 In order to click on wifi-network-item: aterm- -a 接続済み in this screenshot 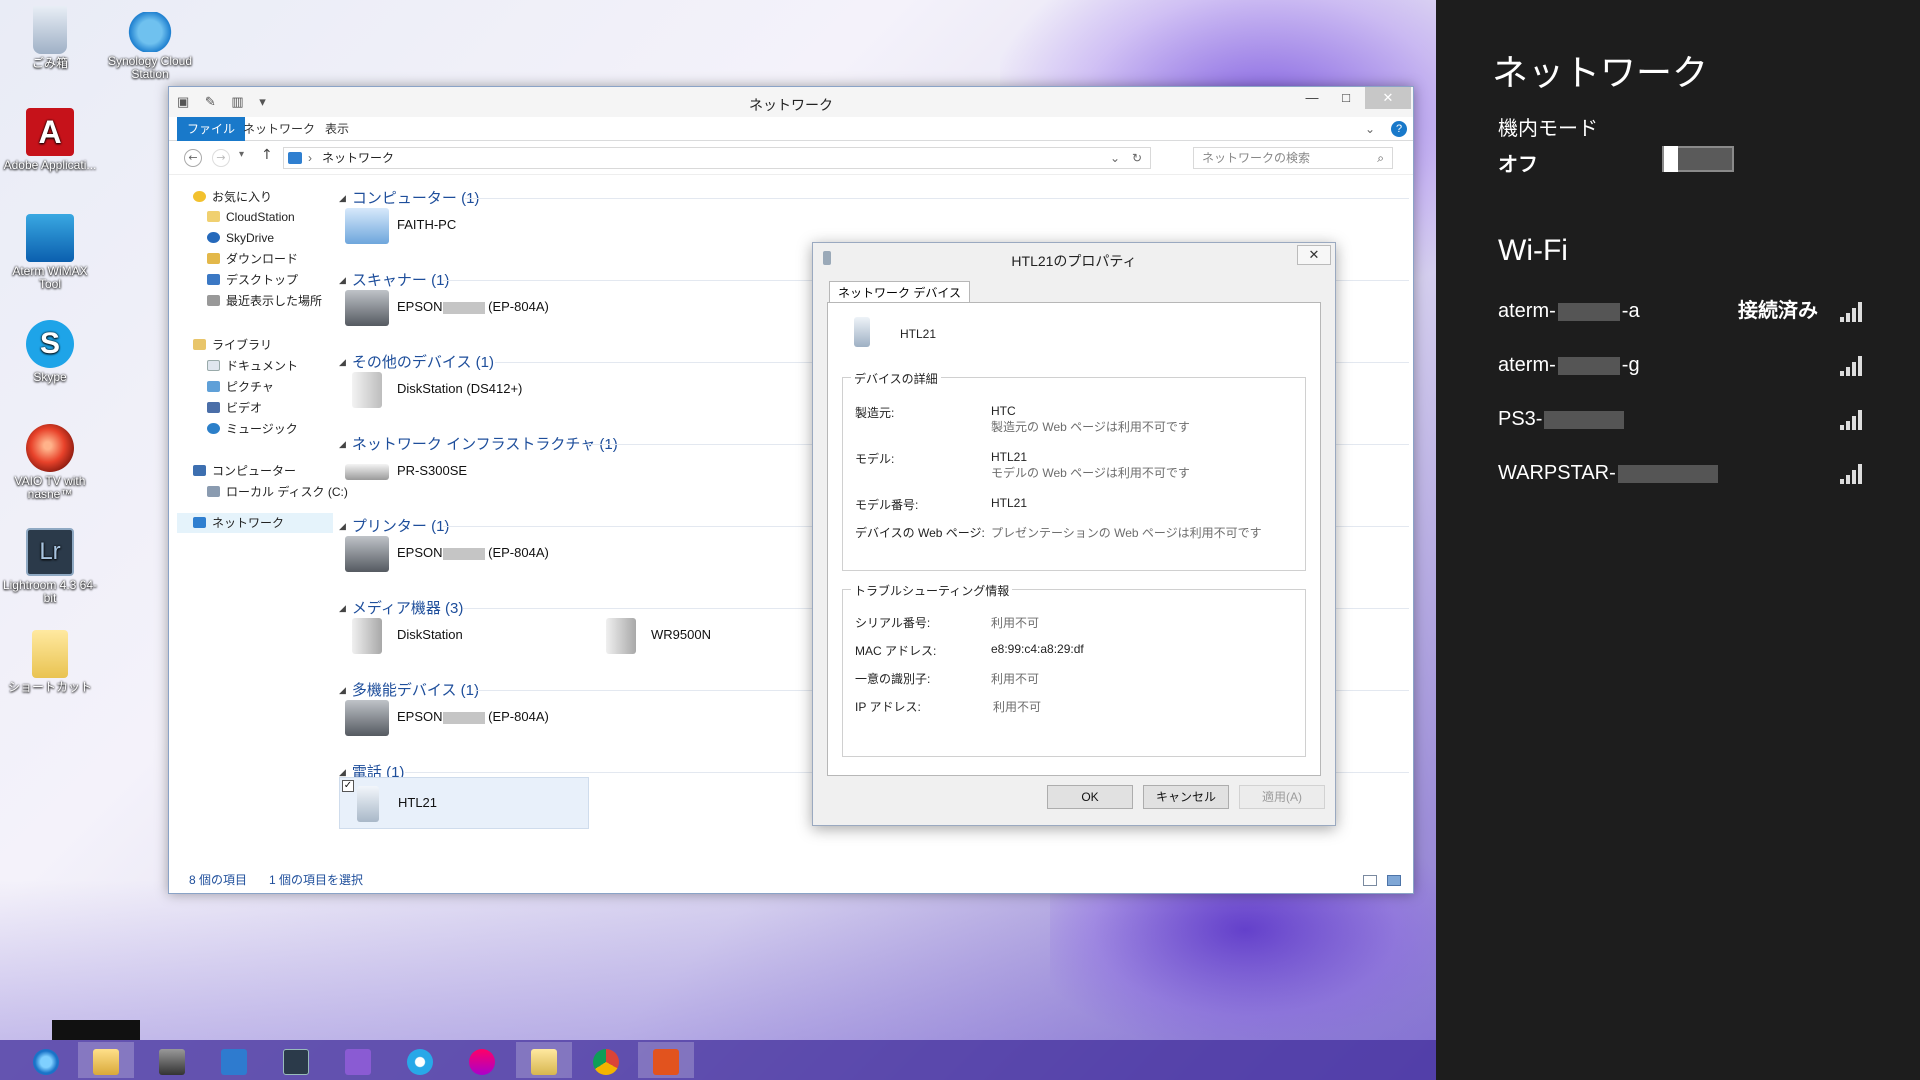, I will do `click(1688, 311)`.